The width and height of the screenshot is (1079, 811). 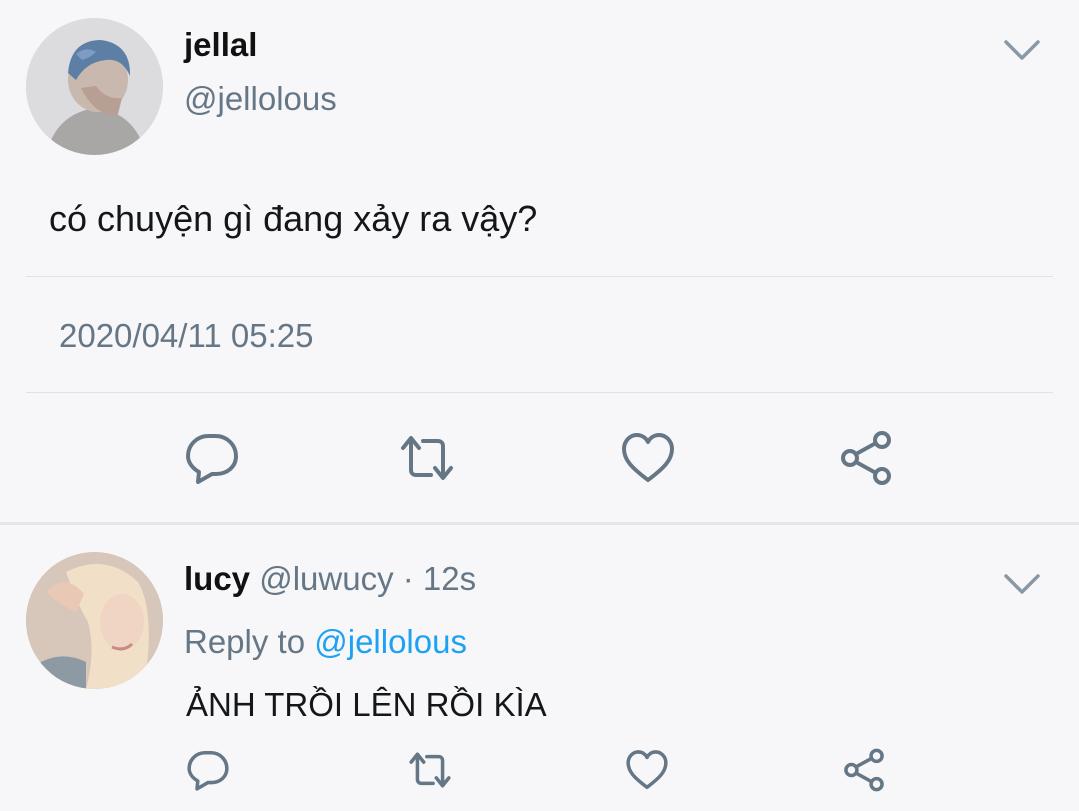 I want to click on reply-time-ago: 12s, so click(x=449, y=578).